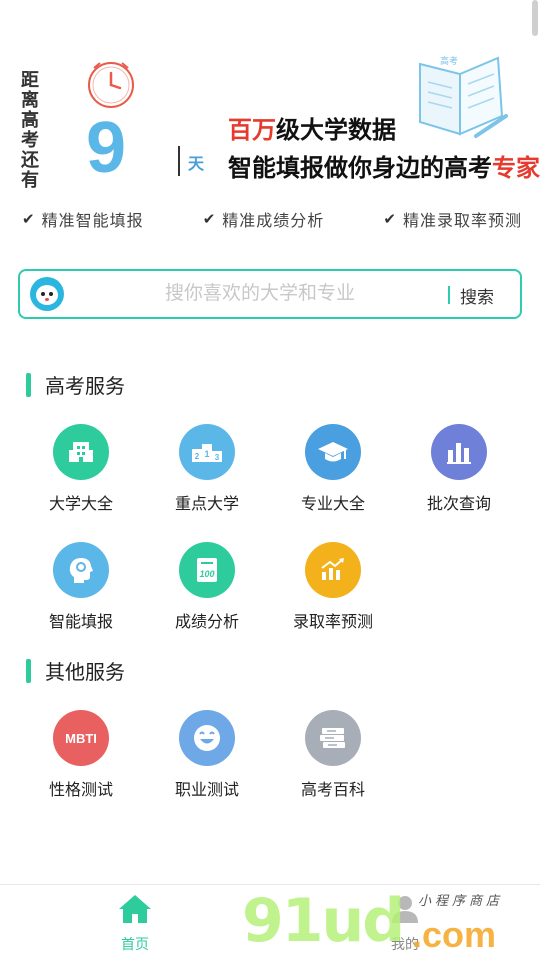 The width and height of the screenshot is (540, 960). What do you see at coordinates (516, 168) in the screenshot?
I see `headline-secondary-highlight: 专家` at bounding box center [516, 168].